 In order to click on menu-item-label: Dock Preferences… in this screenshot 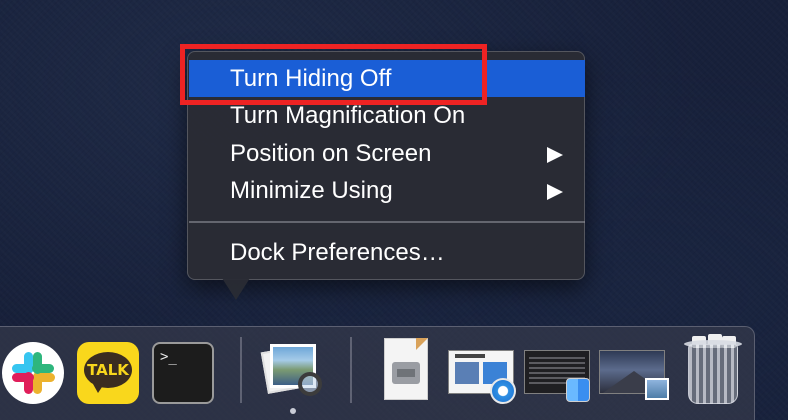, I will do `click(337, 252)`.